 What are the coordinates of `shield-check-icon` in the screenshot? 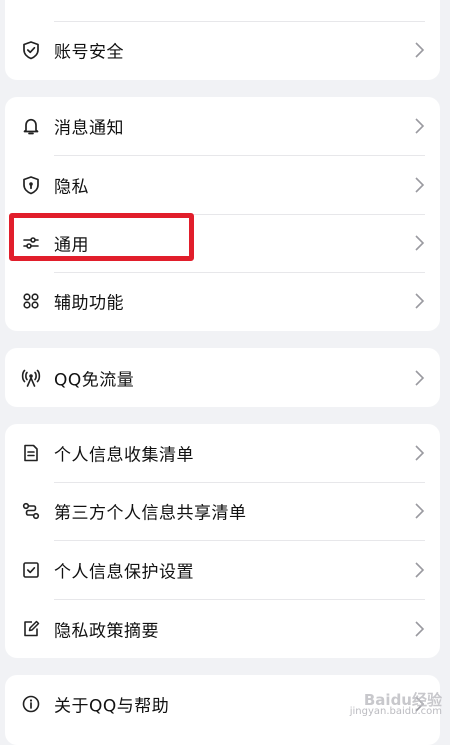 It's located at (31, 50).